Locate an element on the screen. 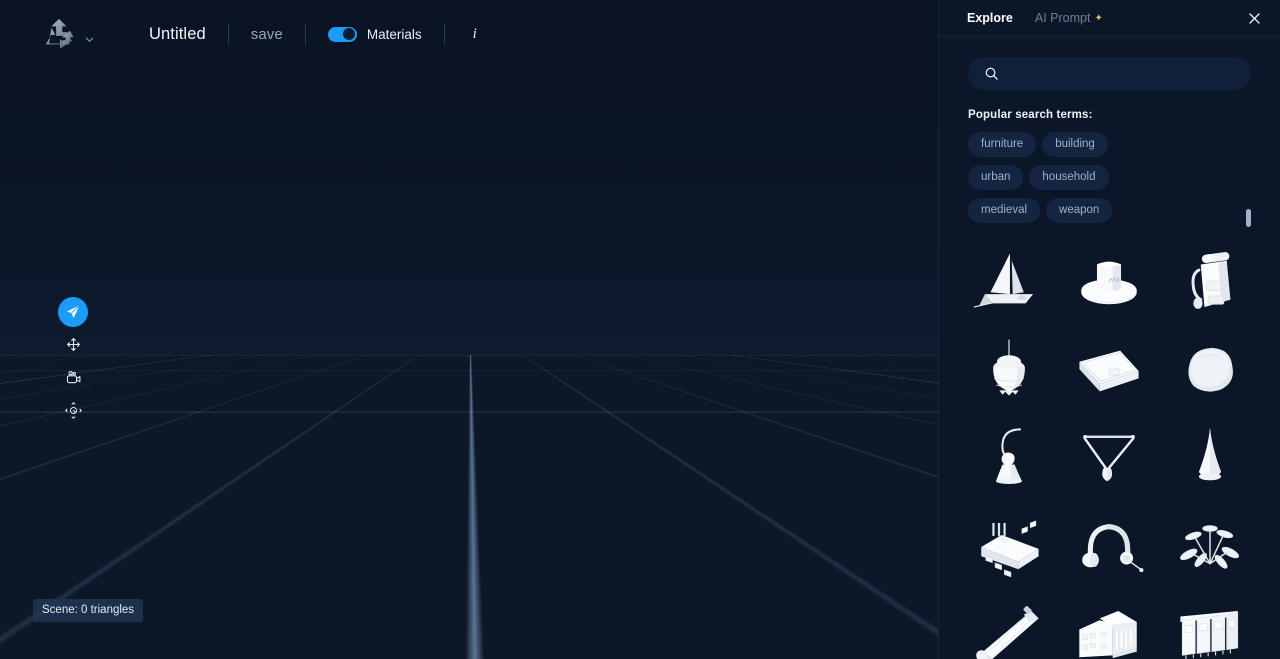  model-thumb-headset is located at coordinates (1109, 547).